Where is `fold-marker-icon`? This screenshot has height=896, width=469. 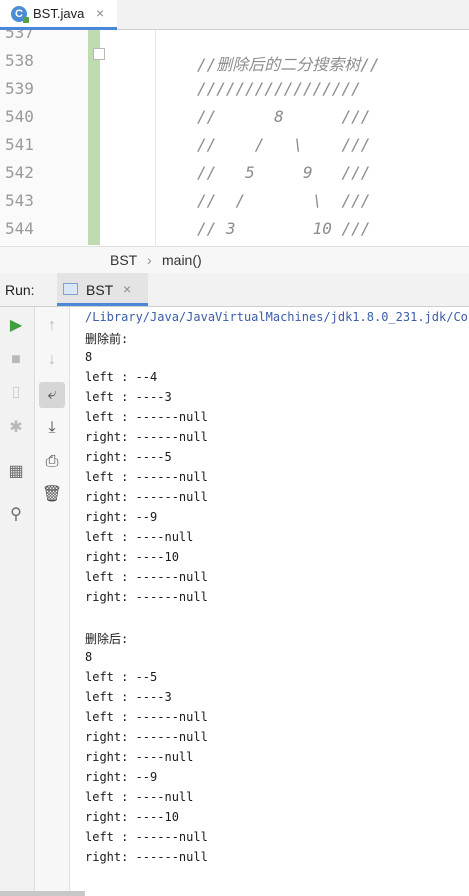
fold-marker-icon is located at coordinates (99, 54).